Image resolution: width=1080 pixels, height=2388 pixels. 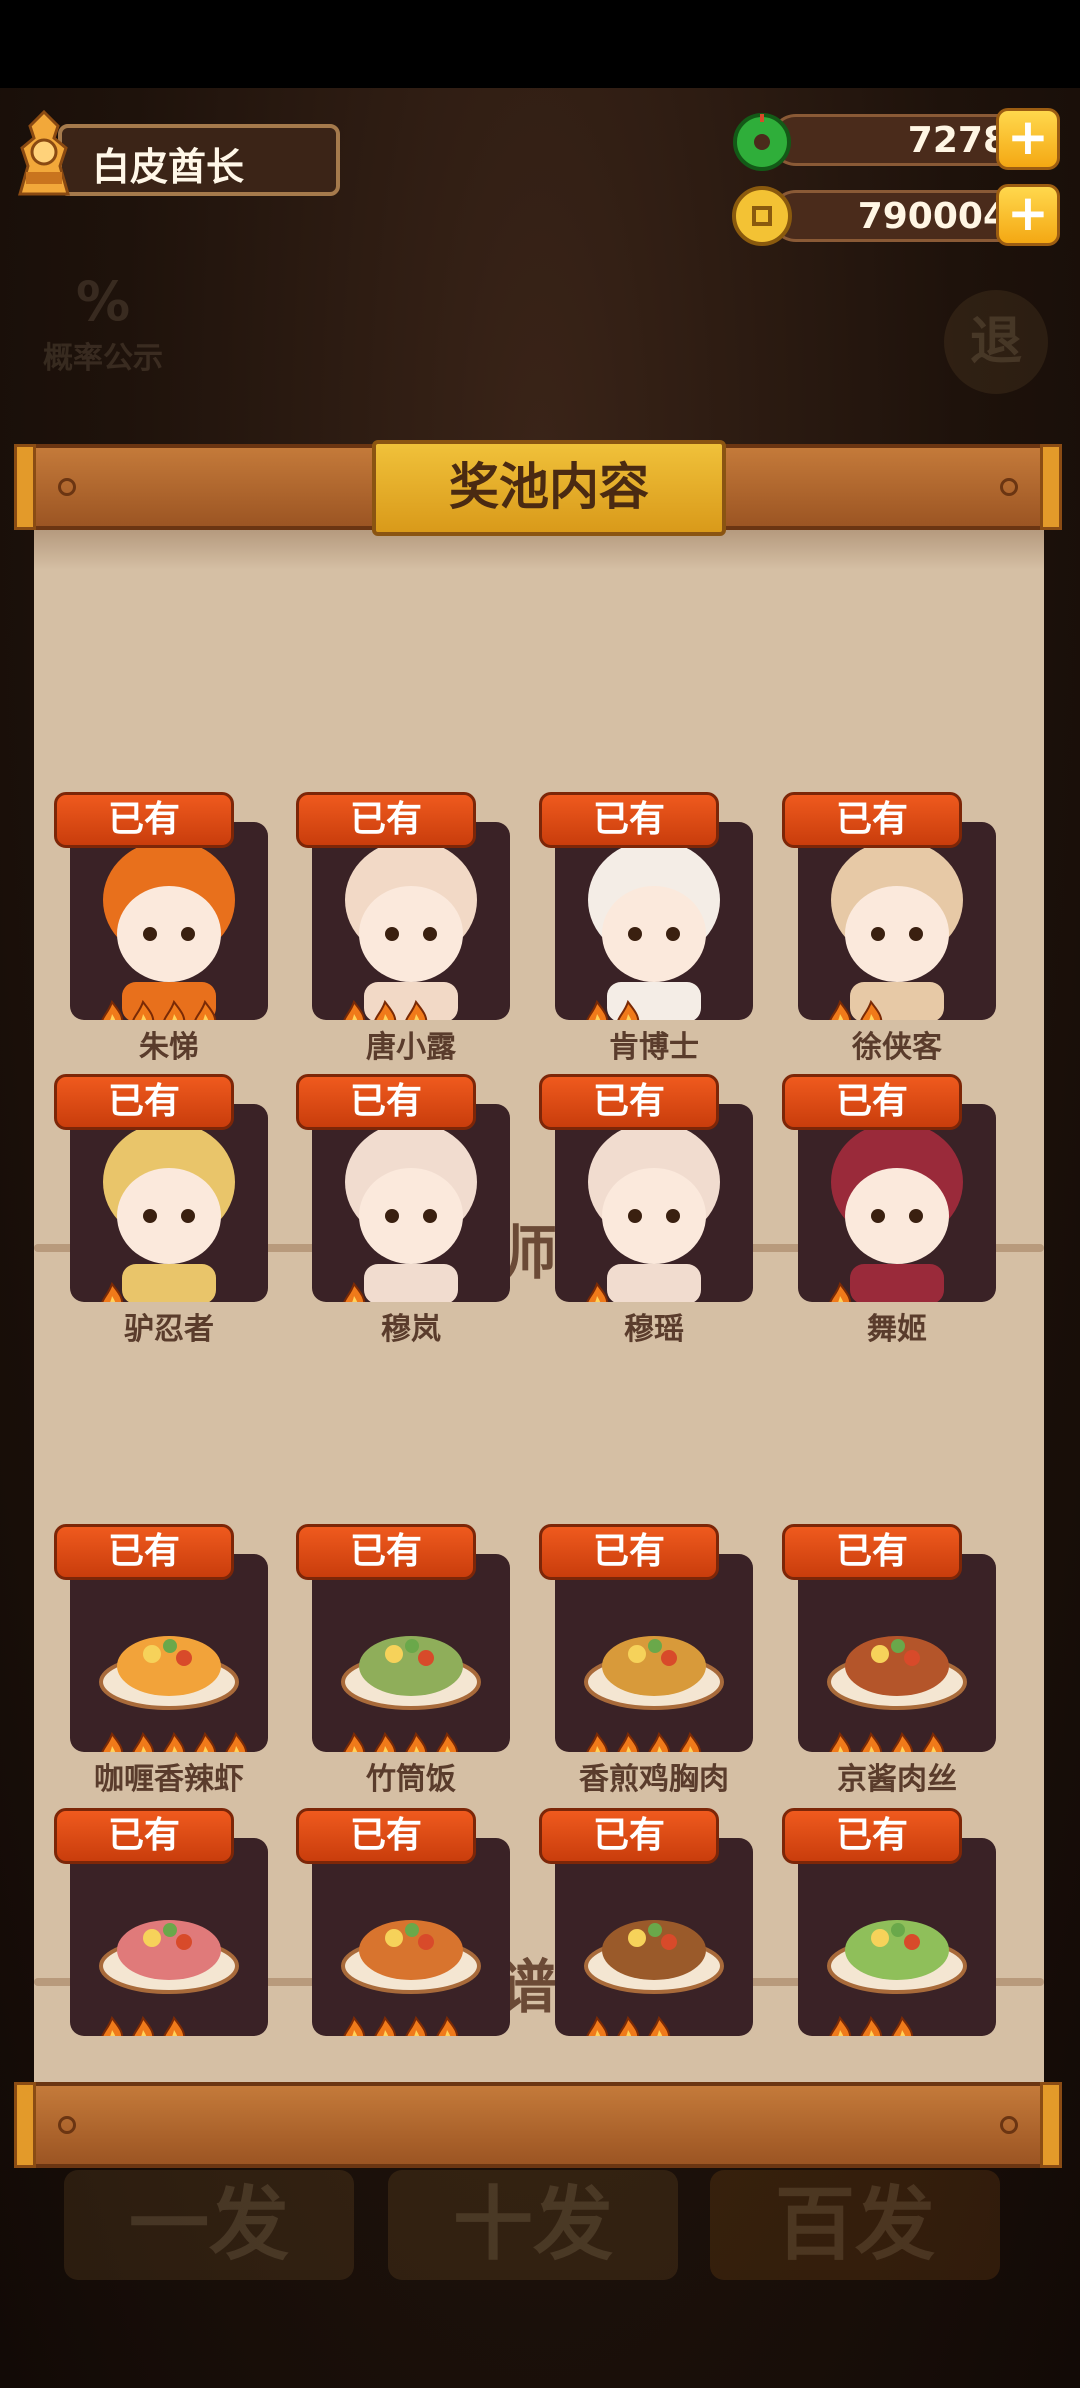 What do you see at coordinates (539, 550) in the screenshot?
I see `paper-shade` at bounding box center [539, 550].